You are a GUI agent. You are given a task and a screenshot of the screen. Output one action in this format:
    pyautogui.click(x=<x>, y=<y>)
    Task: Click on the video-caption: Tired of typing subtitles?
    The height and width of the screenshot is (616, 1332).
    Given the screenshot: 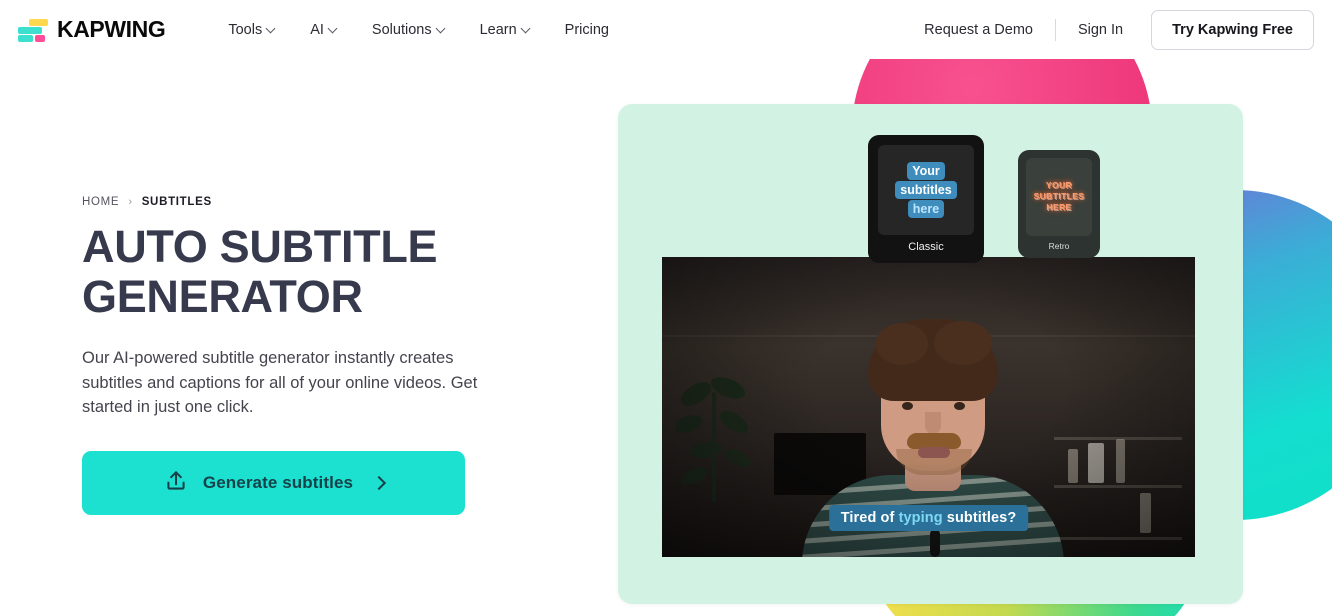 What is the action you would take?
    pyautogui.click(x=928, y=518)
    